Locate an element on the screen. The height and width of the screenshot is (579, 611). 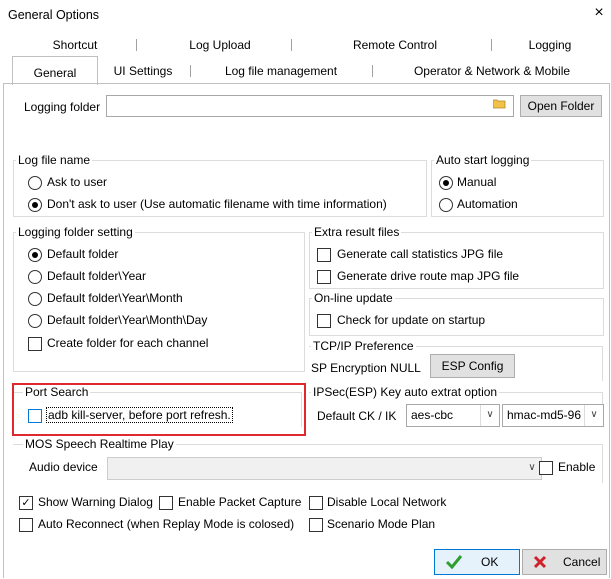
radio-ask-user is located at coordinates (35, 183).